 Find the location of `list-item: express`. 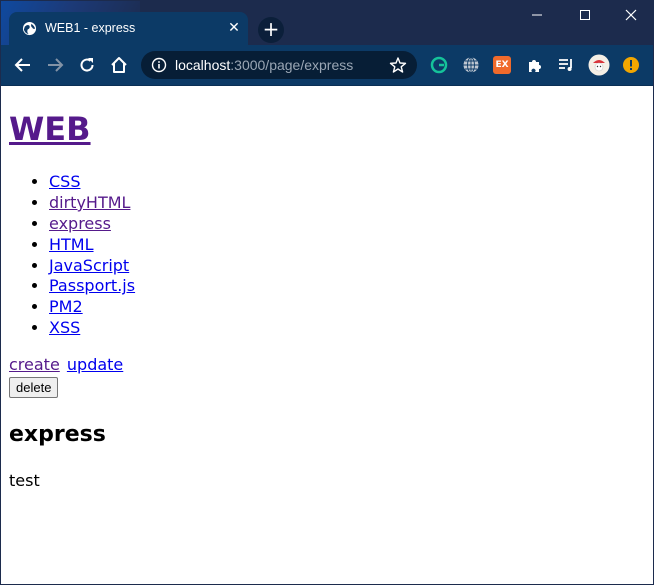

list-item: express is located at coordinates (92, 224).